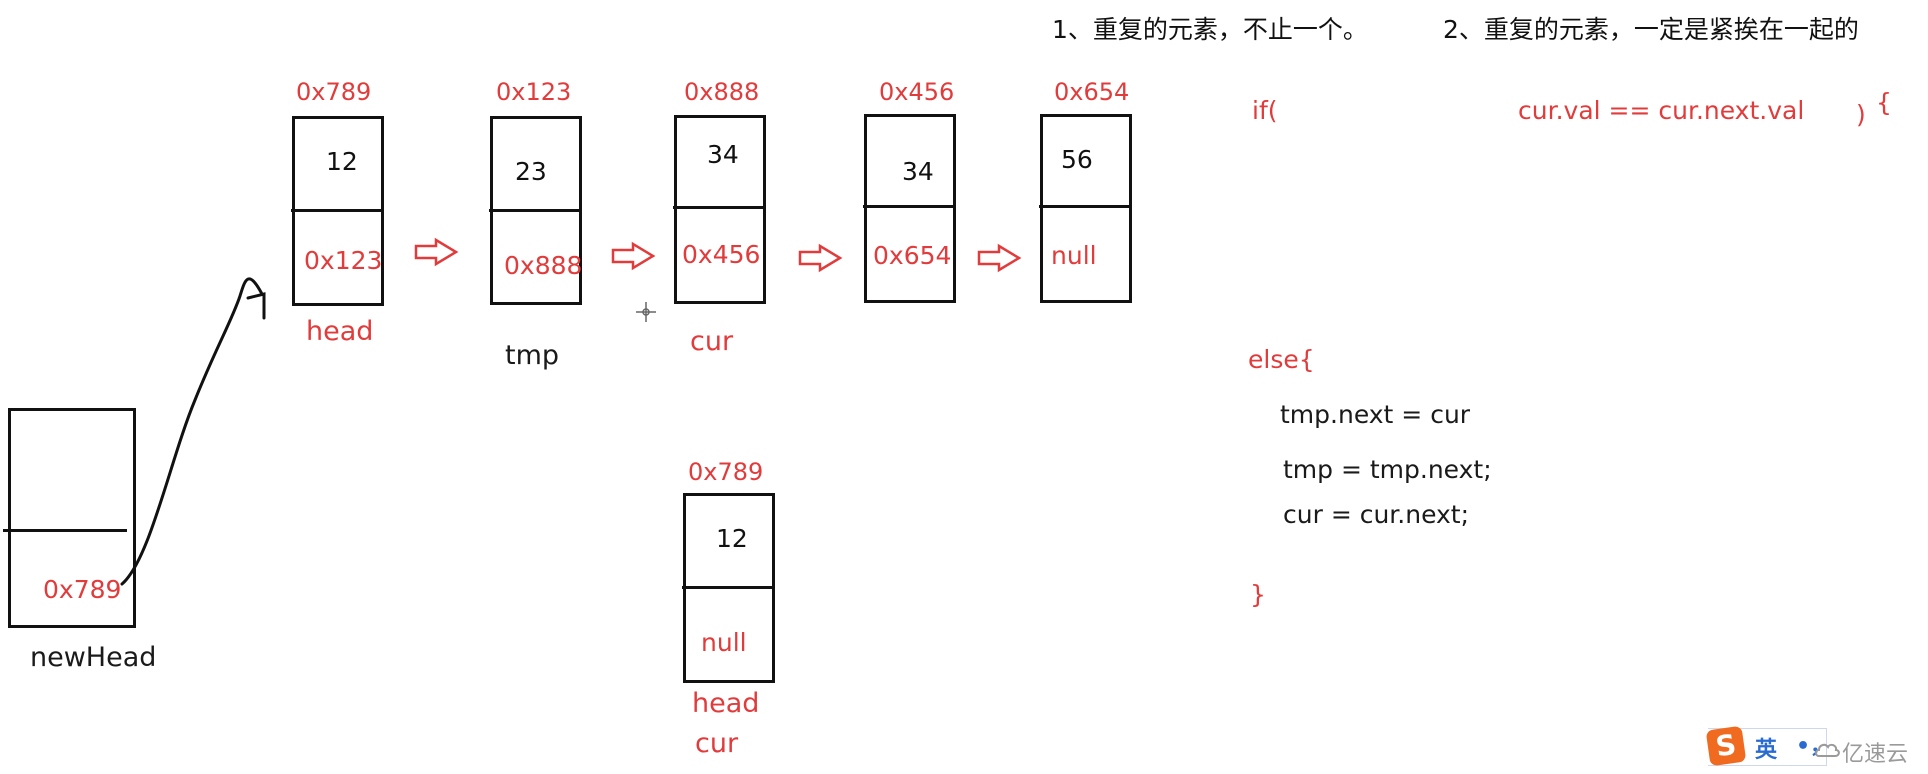  Describe the element at coordinates (1281, 359) in the screenshot. I see `code-else-open: else{` at that location.